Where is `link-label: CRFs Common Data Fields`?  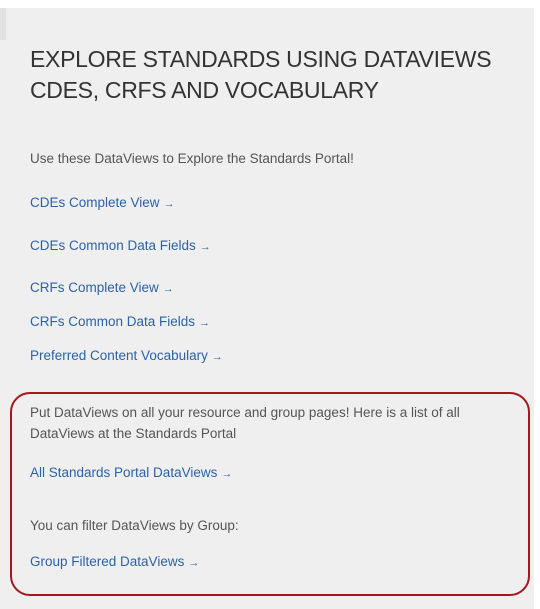 link-label: CRFs Common Data Fields is located at coordinates (113, 321).